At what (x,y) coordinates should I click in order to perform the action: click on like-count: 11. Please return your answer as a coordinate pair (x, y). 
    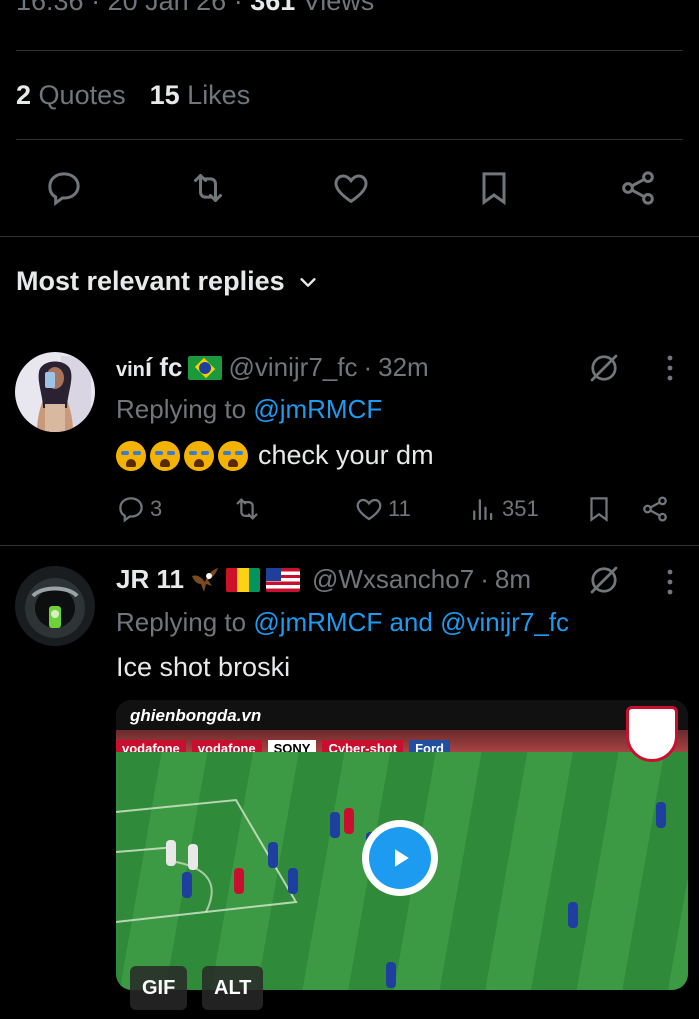
    Looking at the image, I should click on (399, 508).